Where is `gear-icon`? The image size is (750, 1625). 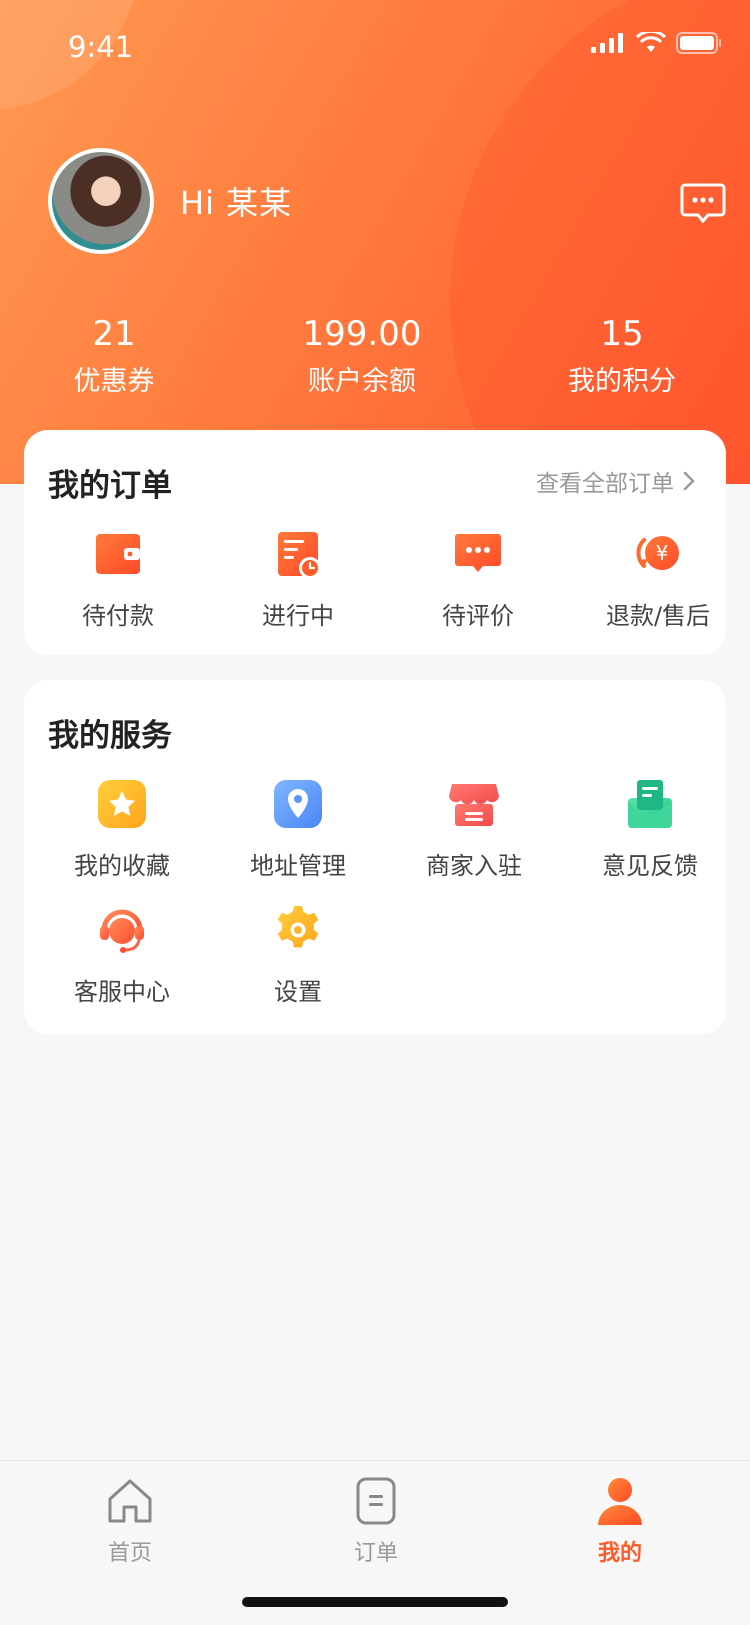 gear-icon is located at coordinates (298, 927).